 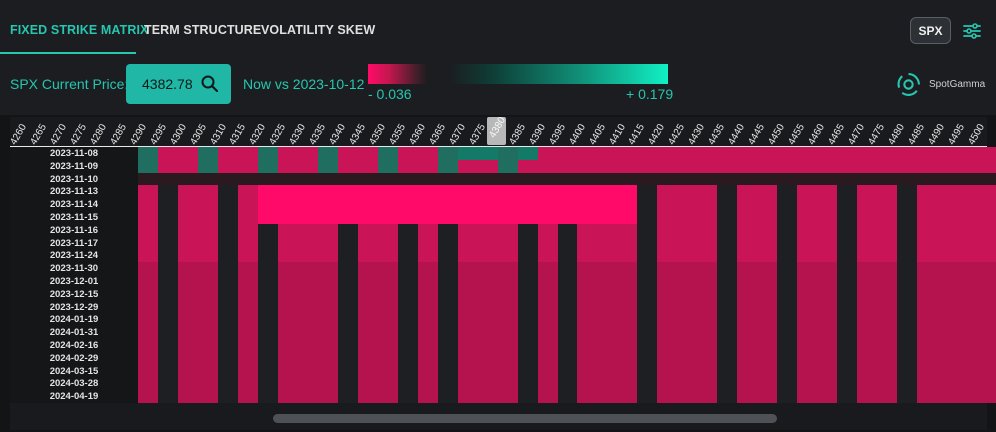 What do you see at coordinates (178, 84) in the screenshot?
I see `price-search-box: 4382.78` at bounding box center [178, 84].